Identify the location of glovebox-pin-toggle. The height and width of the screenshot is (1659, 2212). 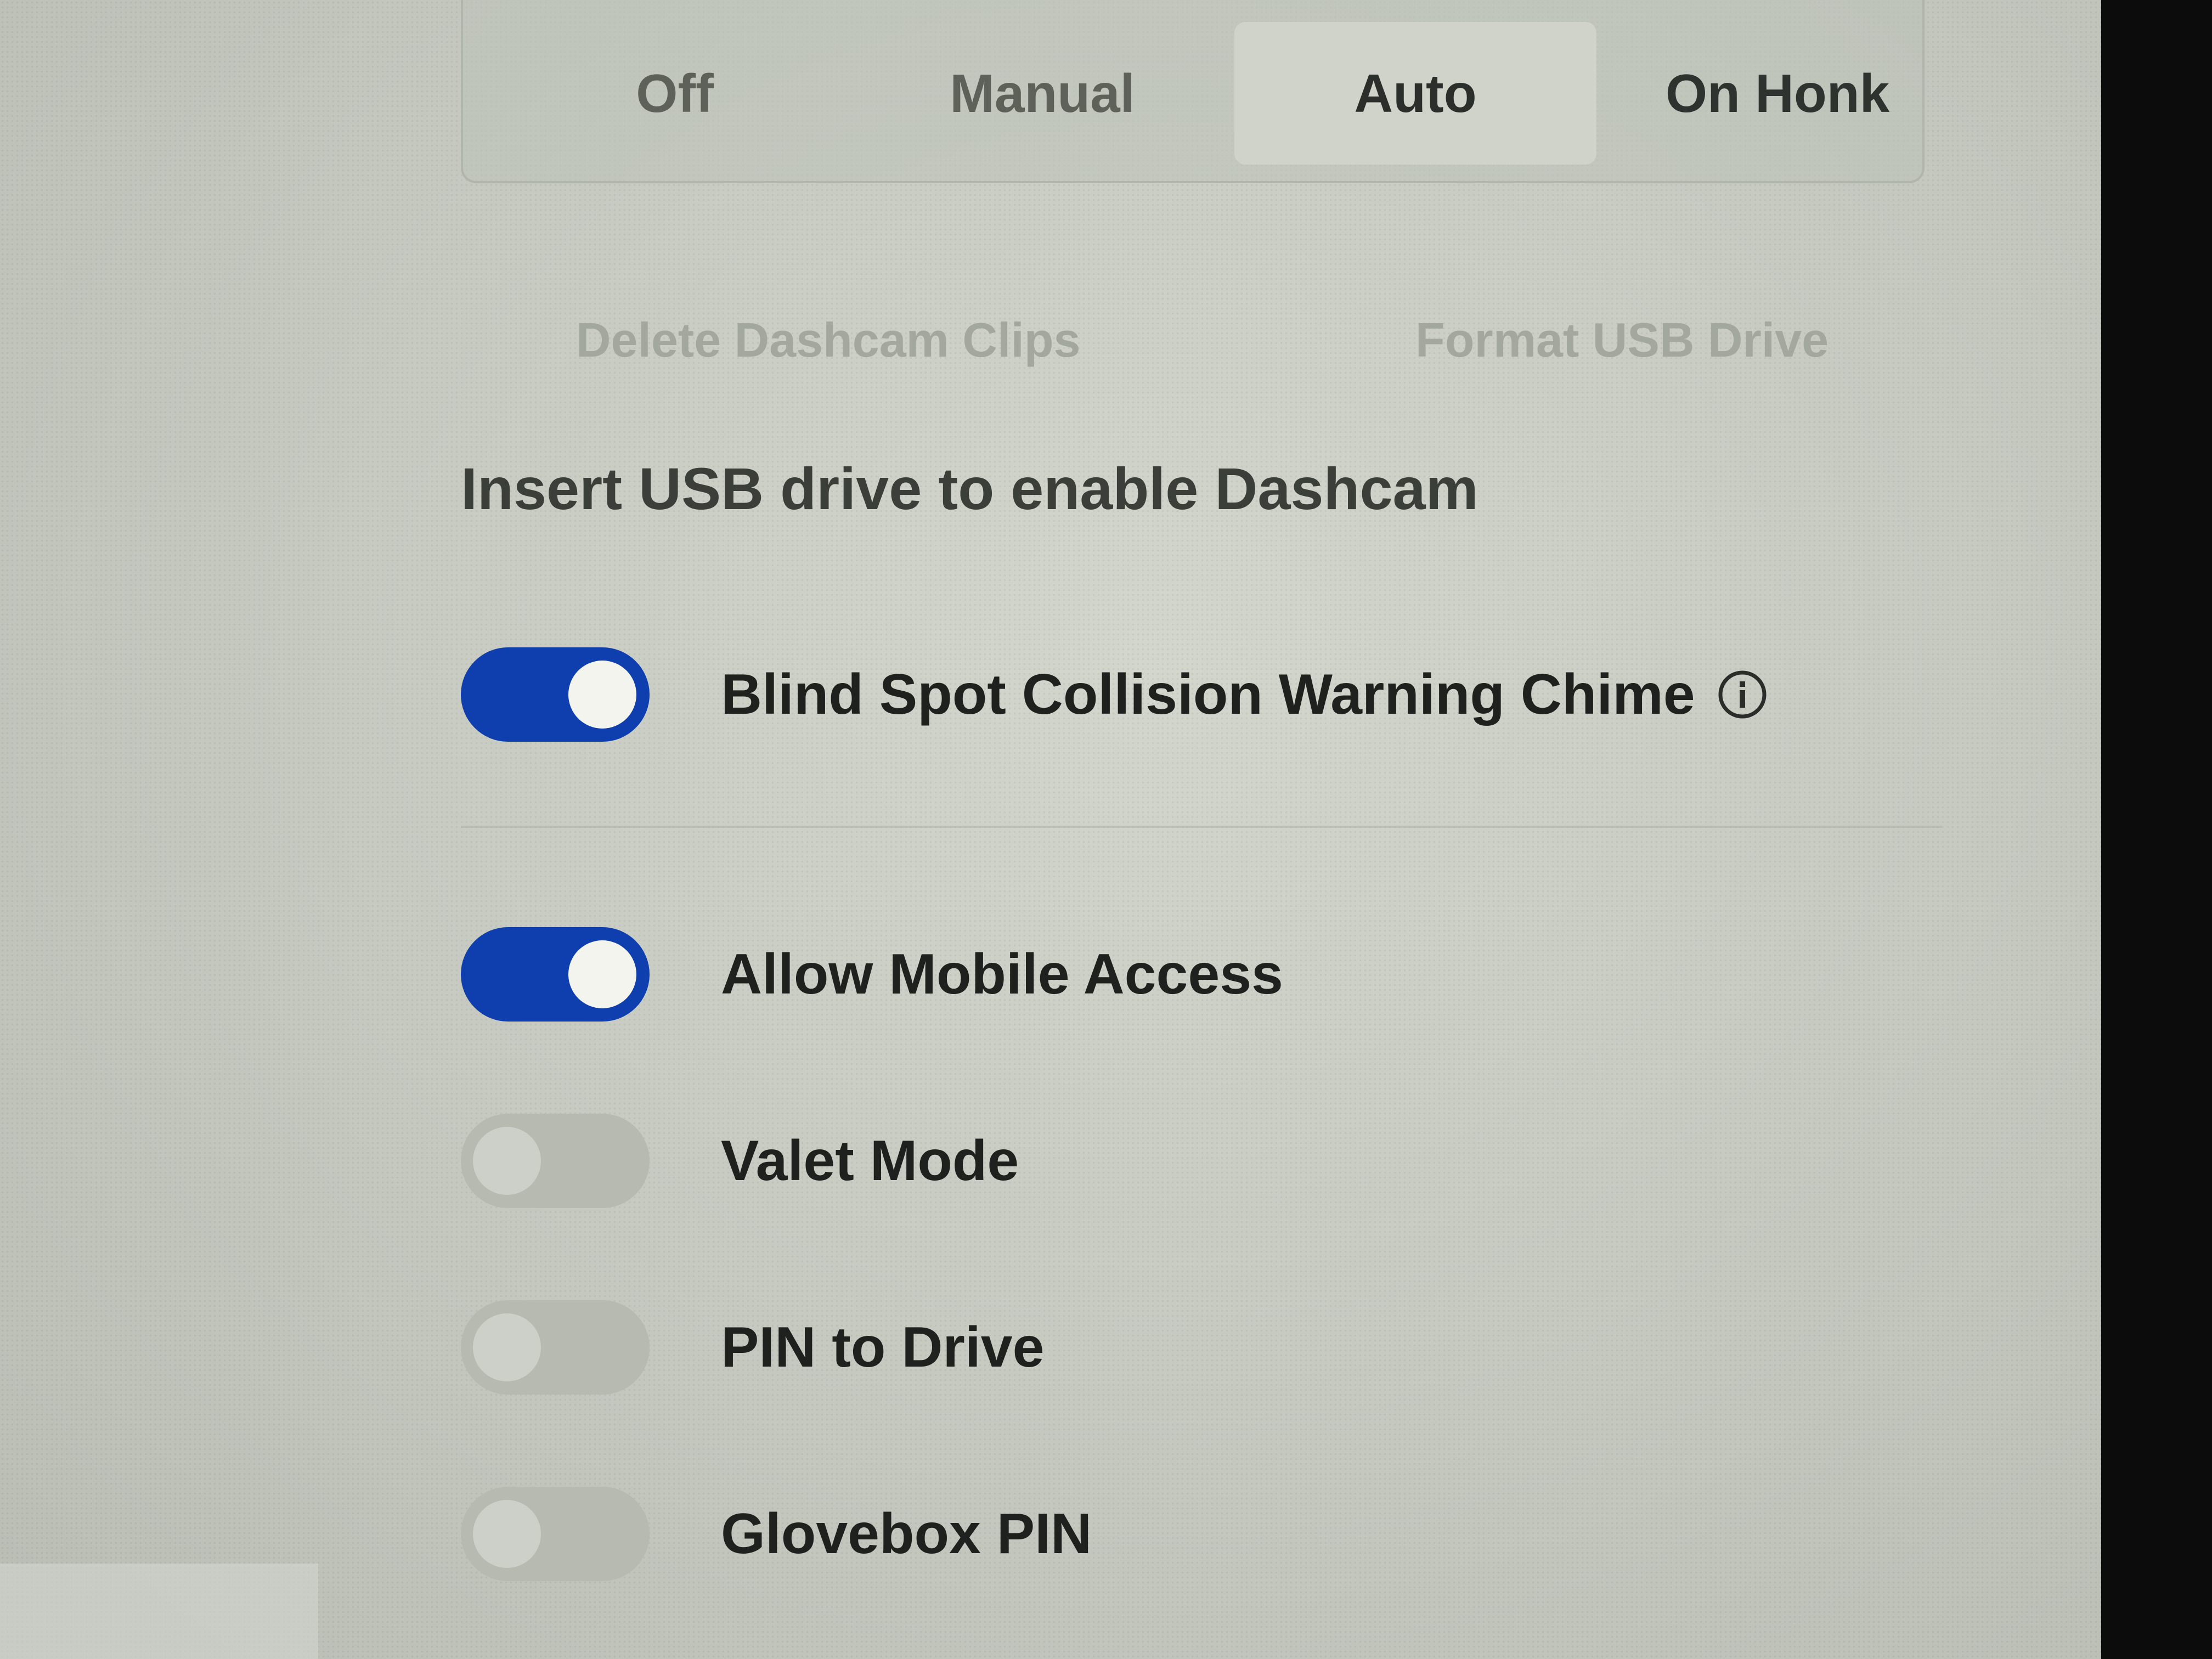
(555, 1534).